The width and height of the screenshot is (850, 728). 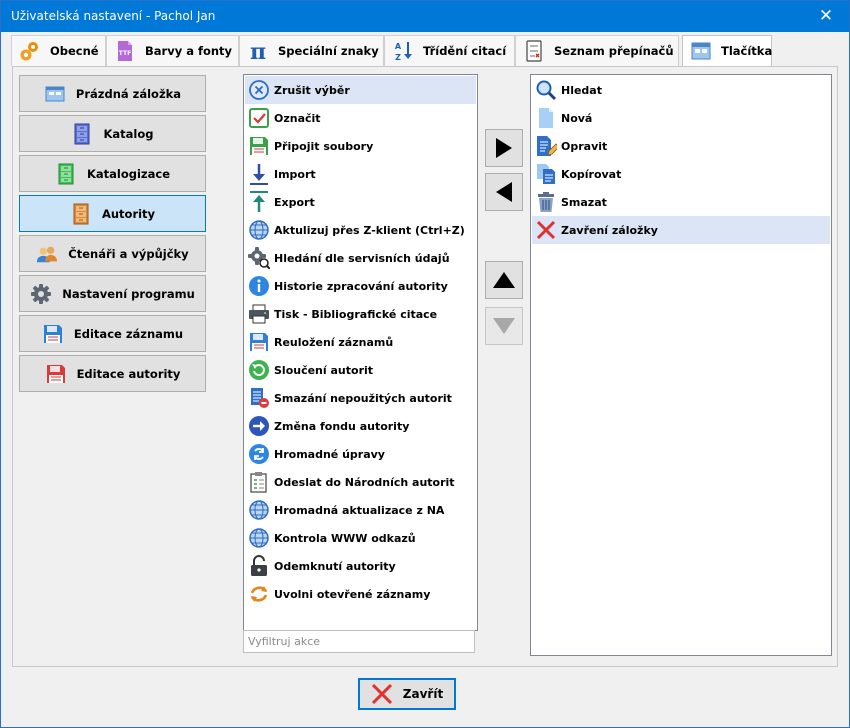 What do you see at coordinates (360, 90) in the screenshot?
I see `list-item: Zrušit výběr` at bounding box center [360, 90].